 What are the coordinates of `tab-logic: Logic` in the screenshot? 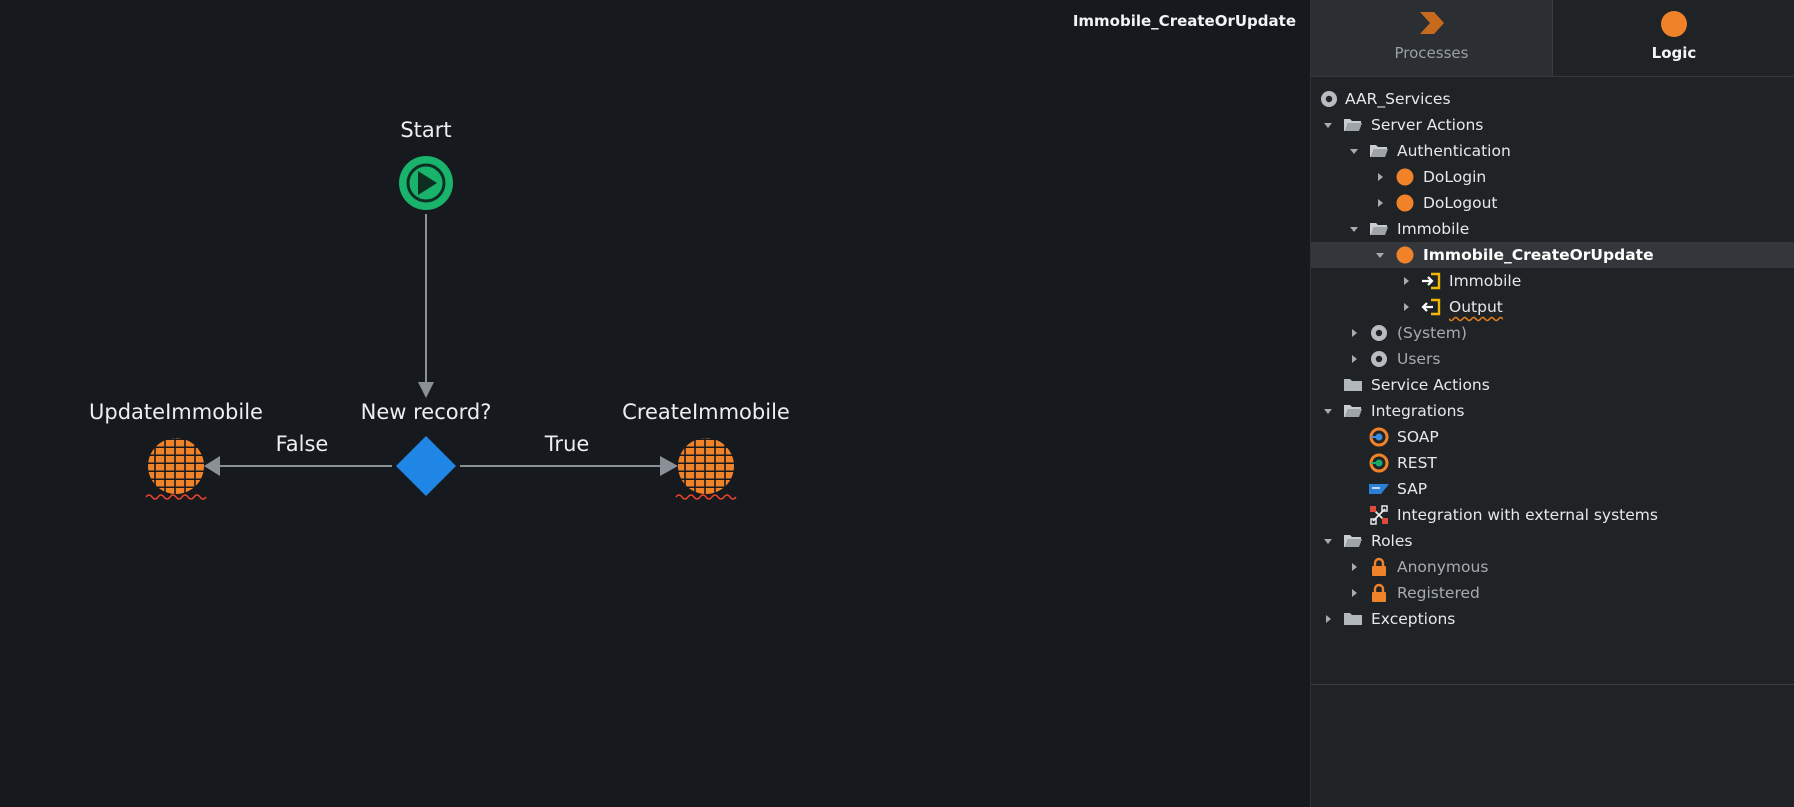 It's located at (1673, 38).